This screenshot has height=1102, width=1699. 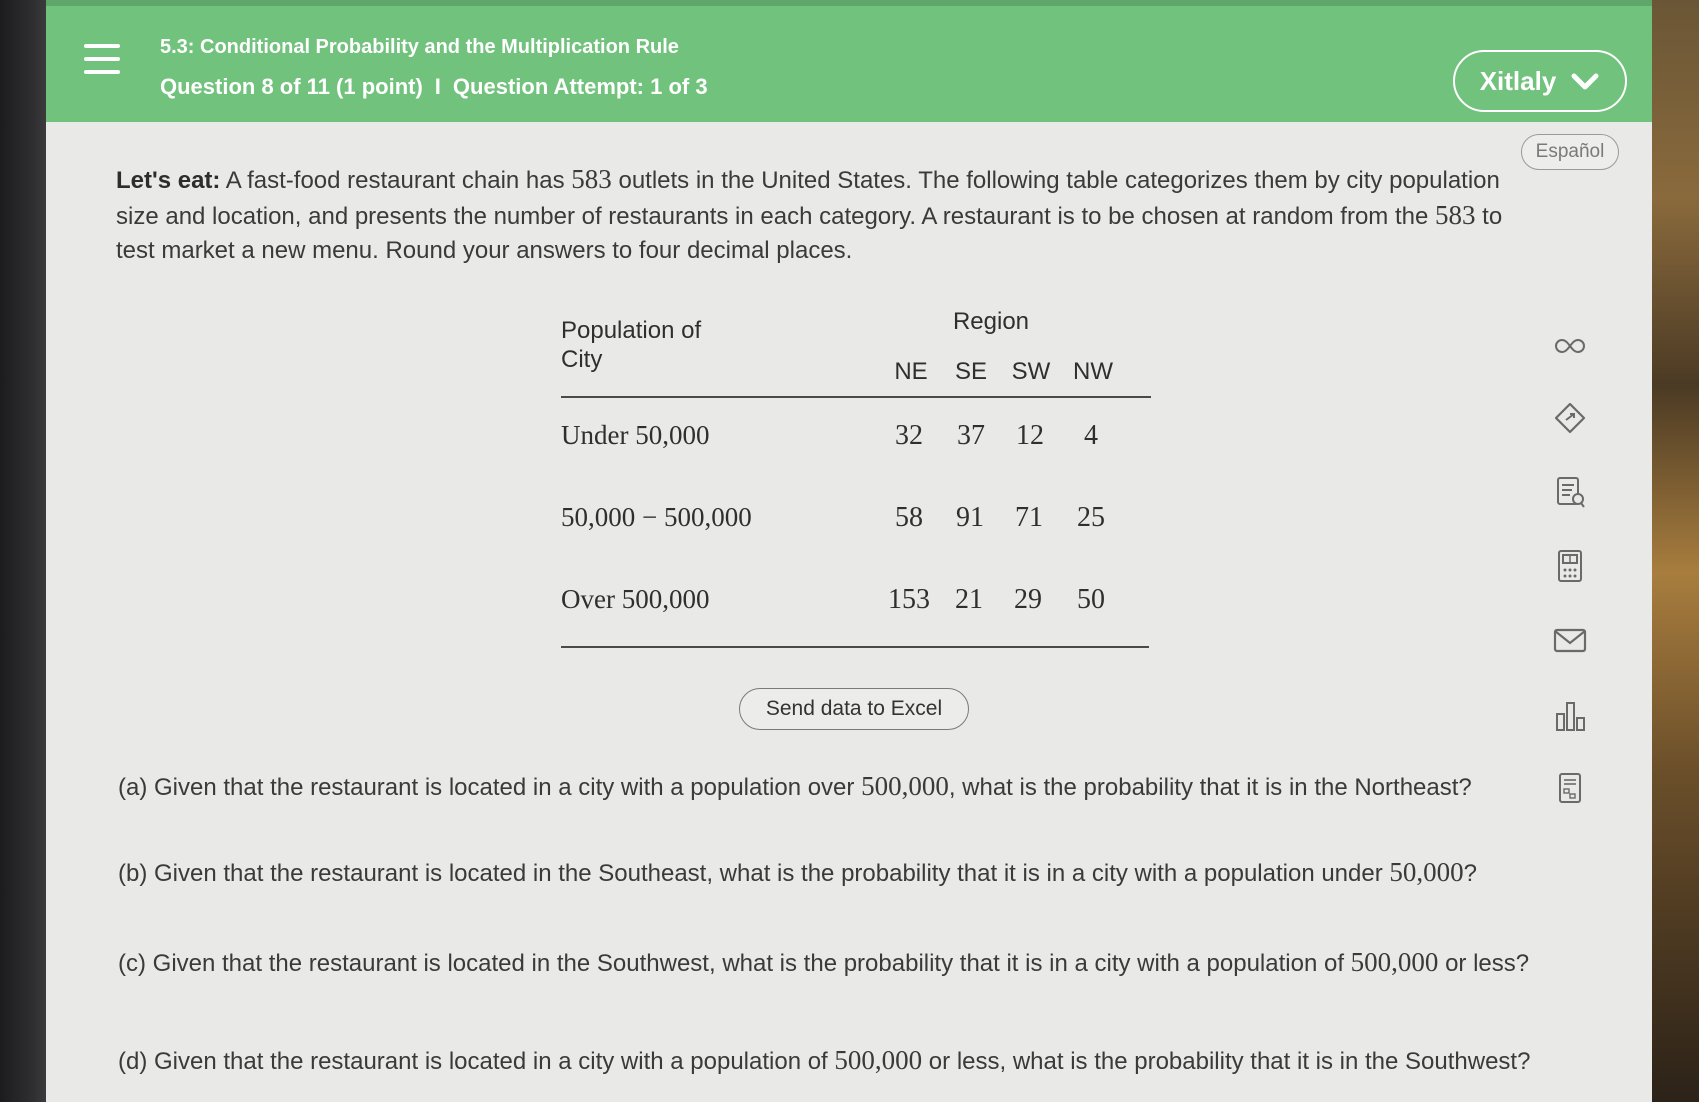 I want to click on question-a-number: 500,000, so click(x=905, y=786).